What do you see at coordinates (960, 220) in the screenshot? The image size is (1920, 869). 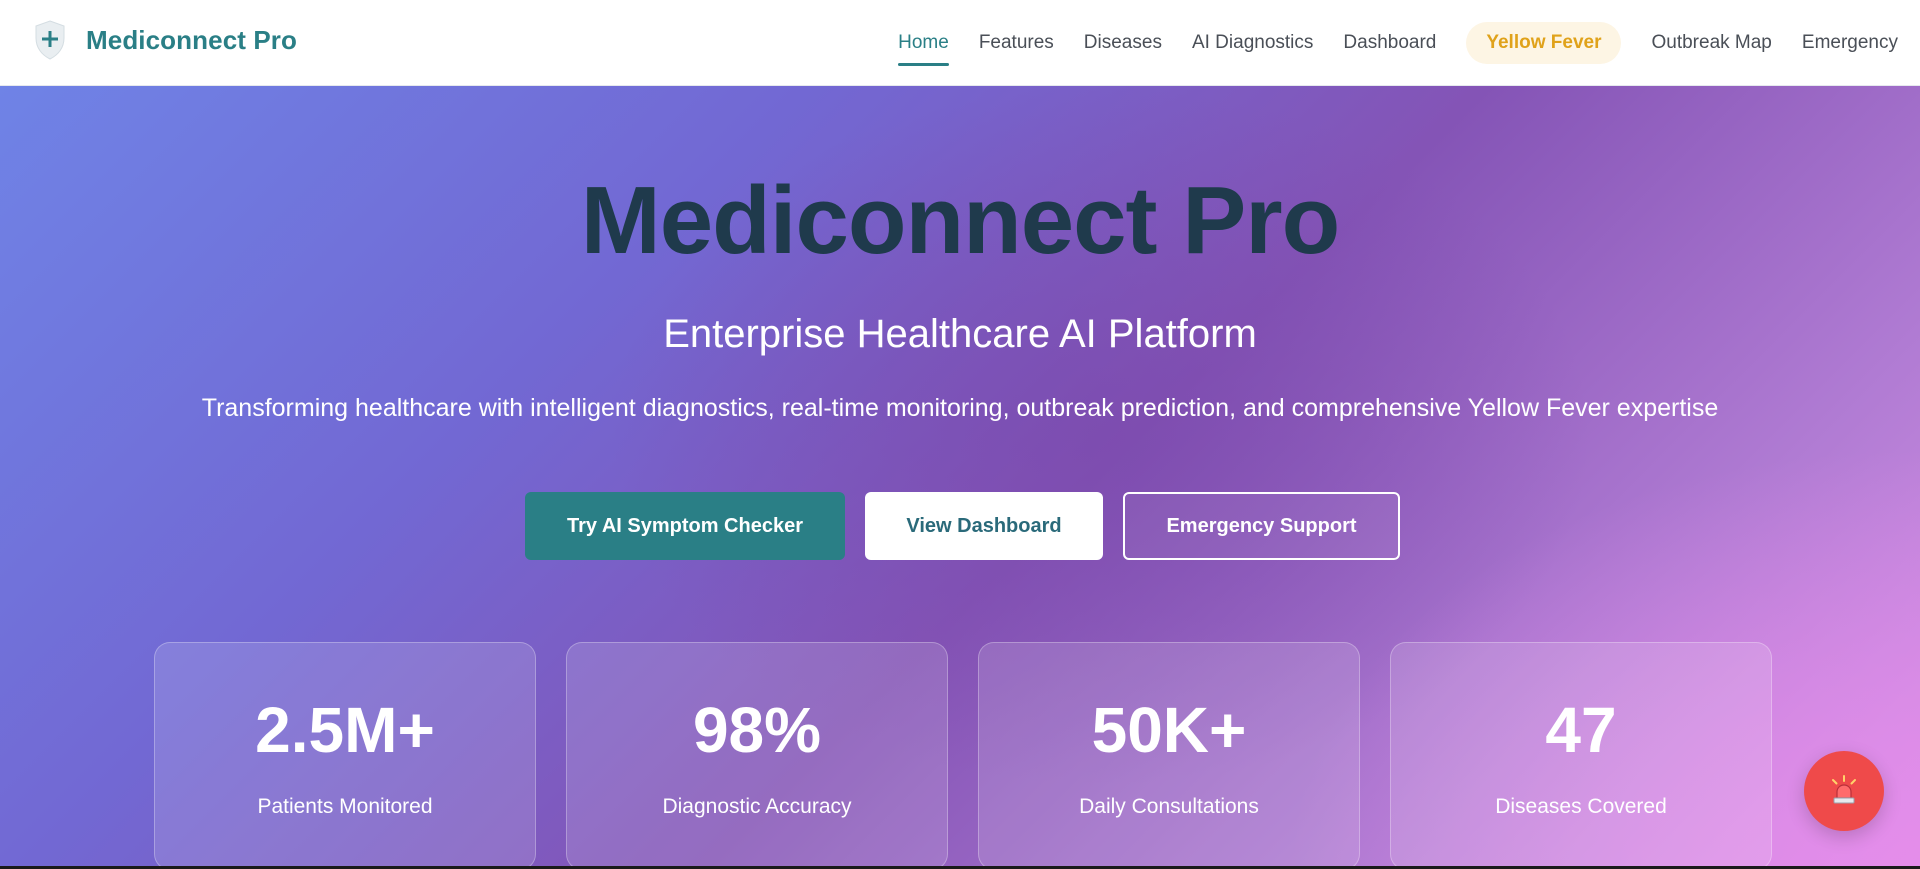 I see `hero-title: Mediconnect Pro` at bounding box center [960, 220].